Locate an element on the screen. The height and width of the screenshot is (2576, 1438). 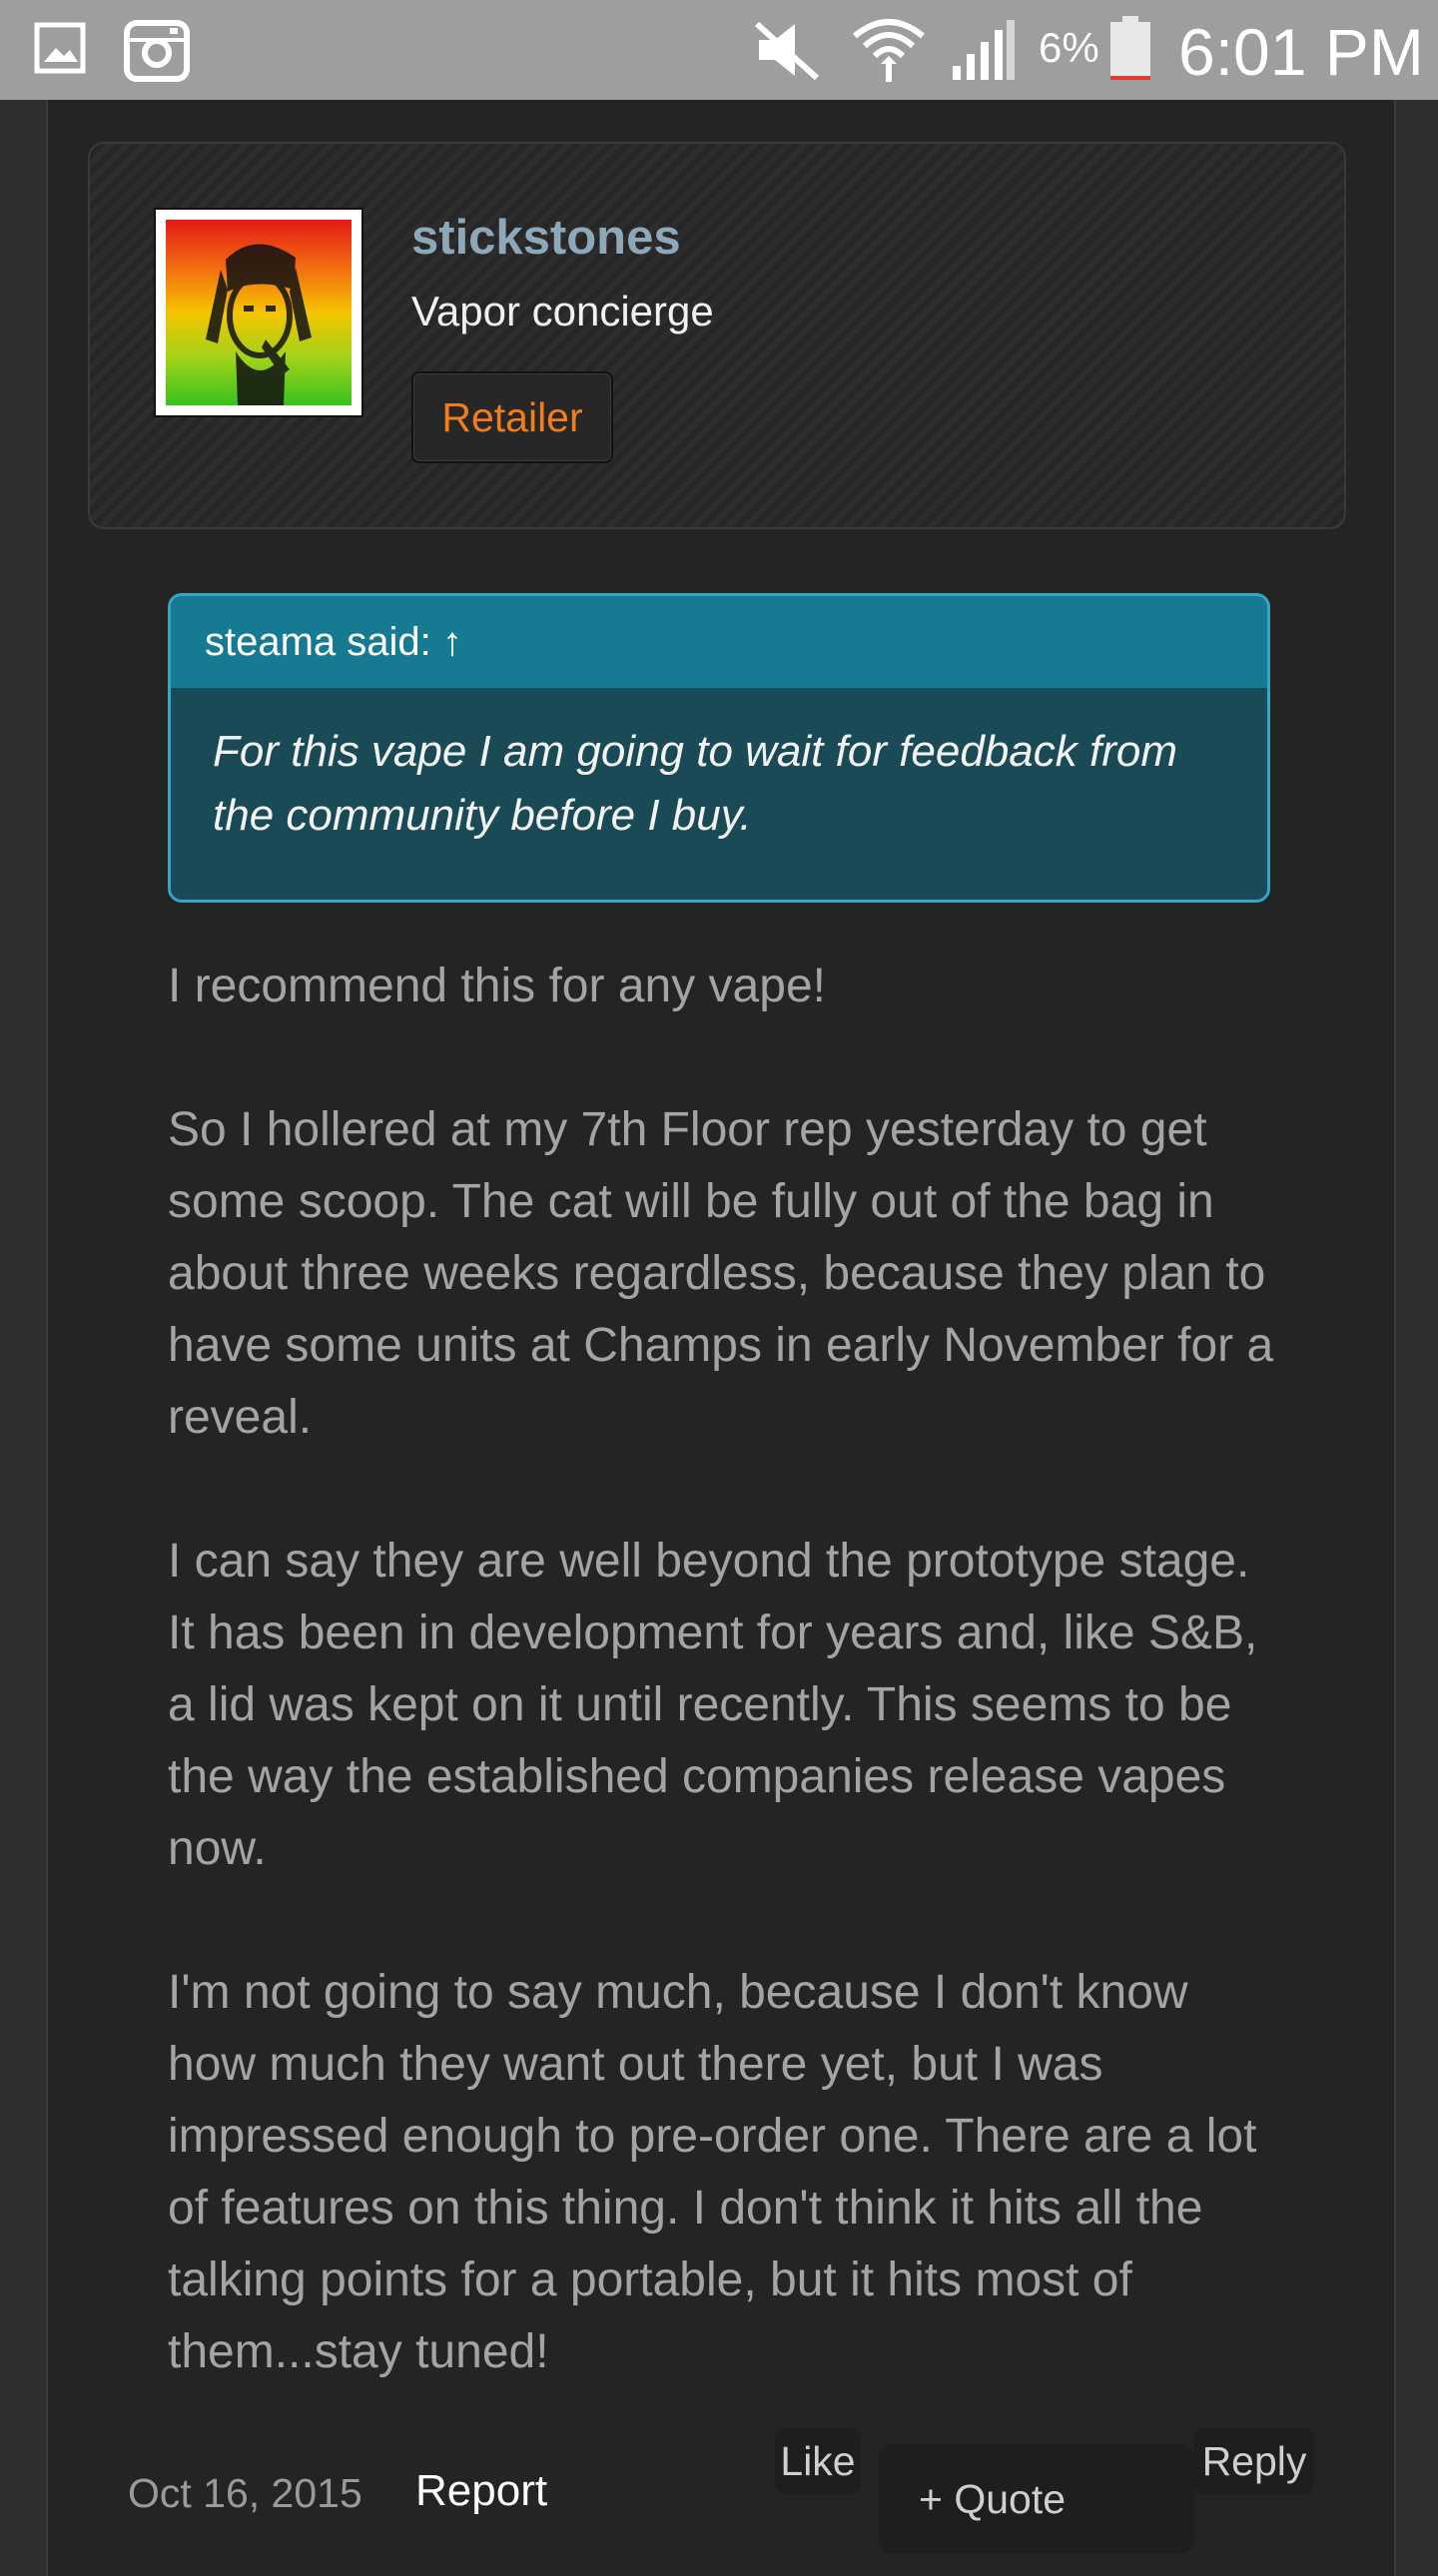
avatar is located at coordinates (258, 312).